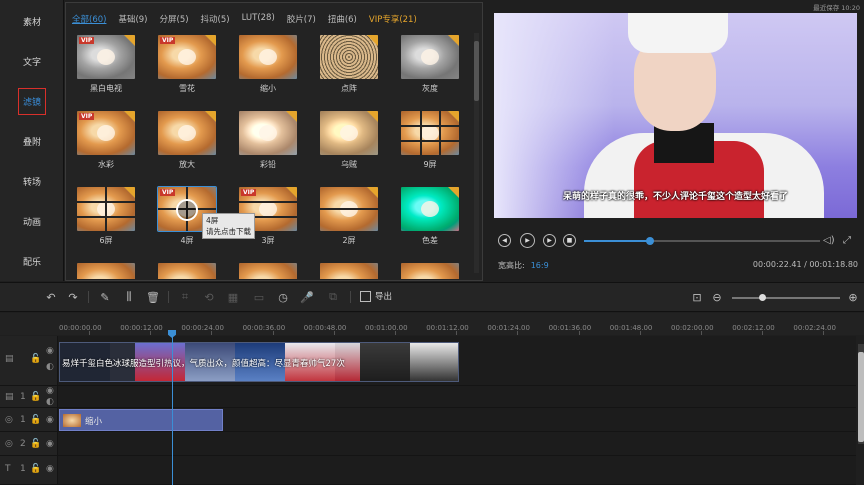  I want to click on next-frame-icon: ▶, so click(549, 240).